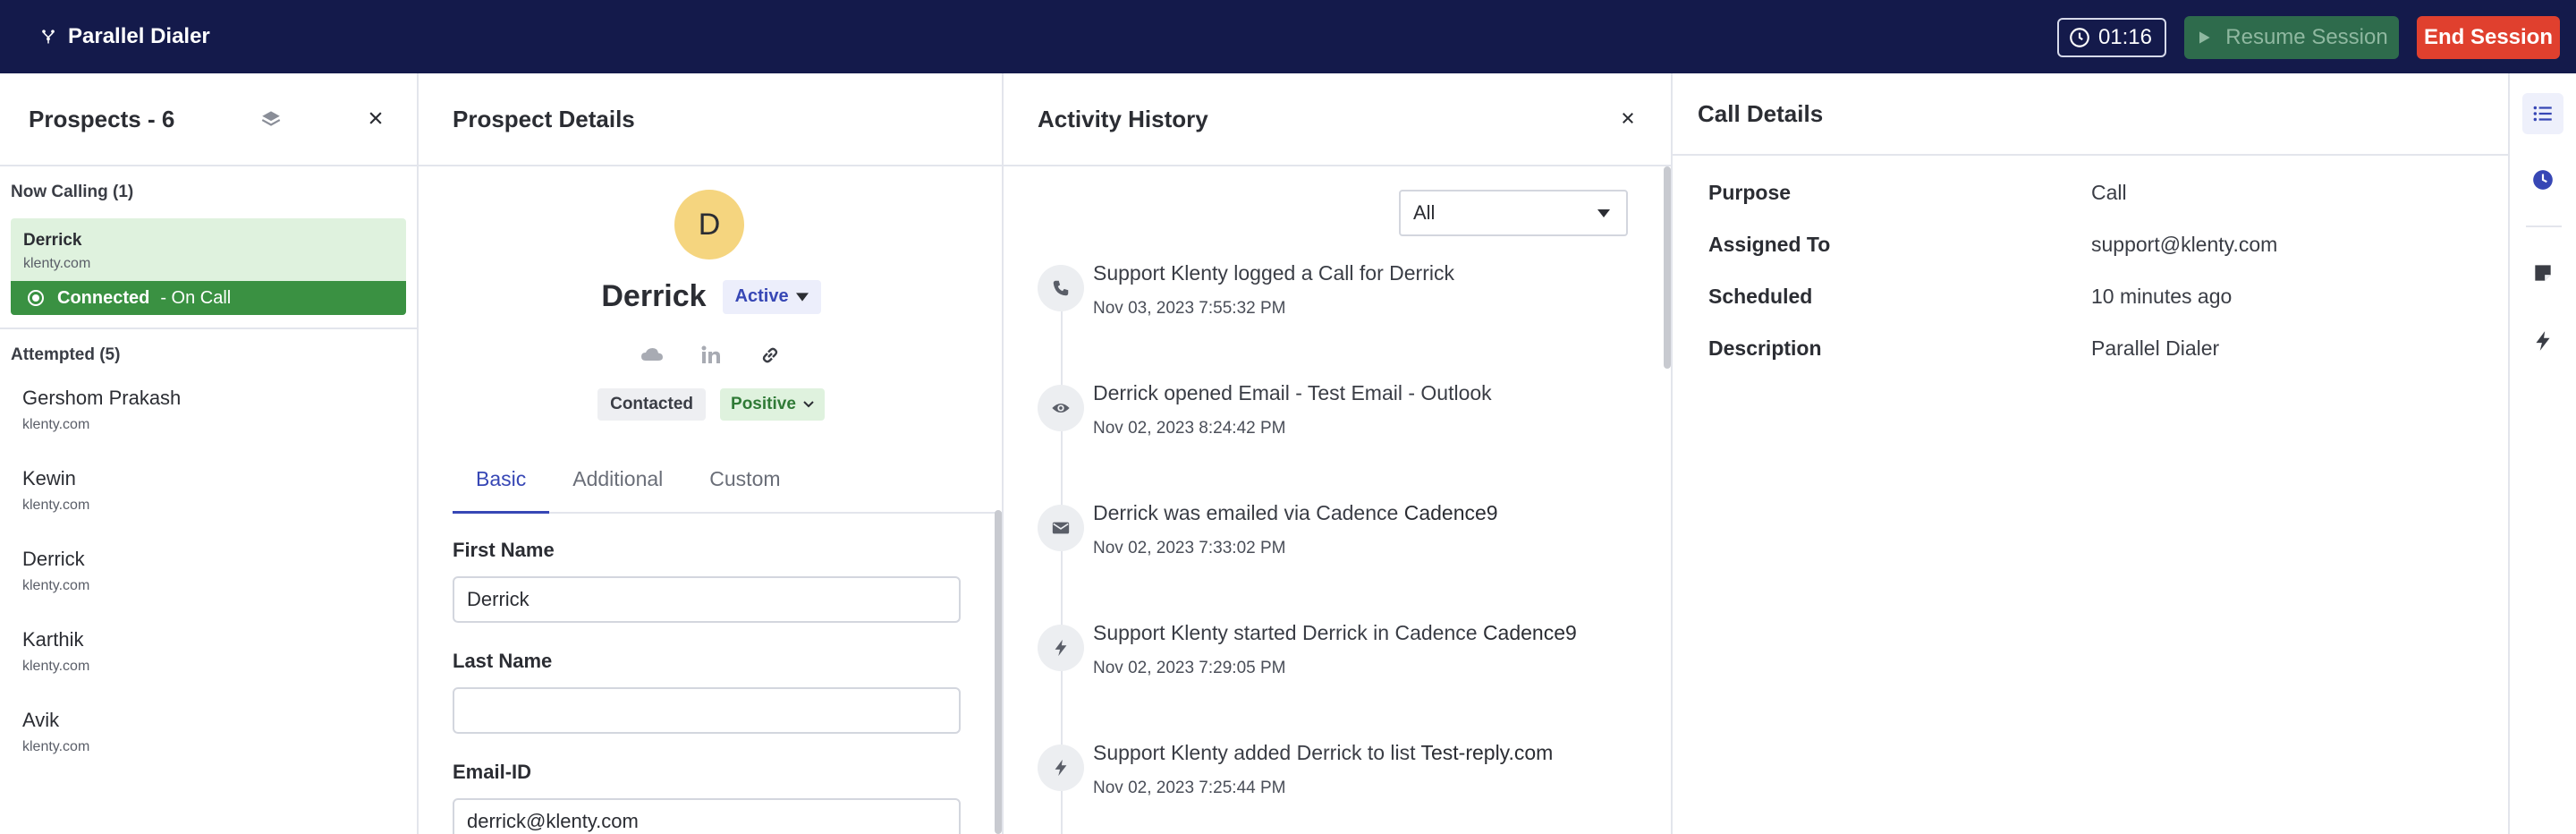  Describe the element at coordinates (196, 297) in the screenshot. I see `call-substatus: - On Call` at that location.